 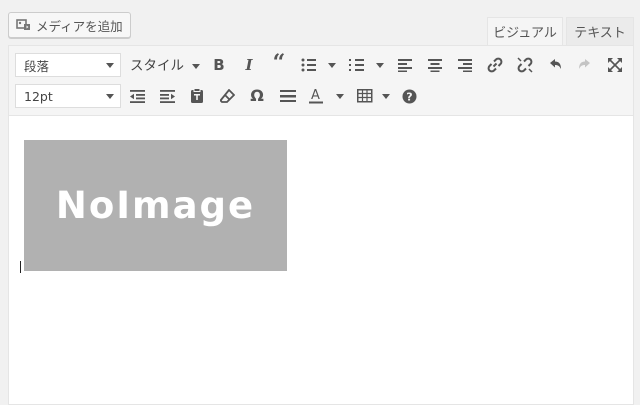 I want to click on special-character-icon: Ω, so click(x=257, y=95).